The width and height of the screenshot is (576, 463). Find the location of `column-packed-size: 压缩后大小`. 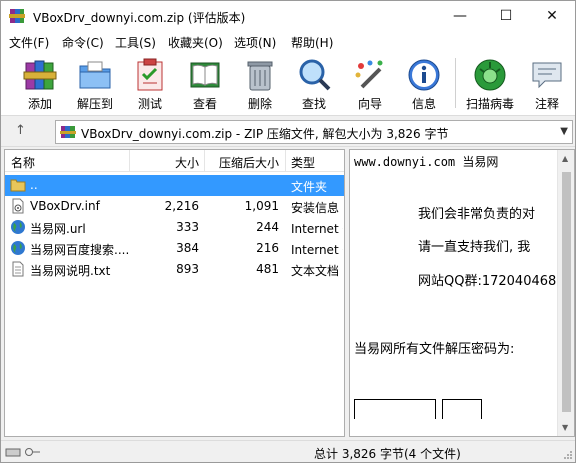

column-packed-size: 压缩后大小 is located at coordinates (249, 162).